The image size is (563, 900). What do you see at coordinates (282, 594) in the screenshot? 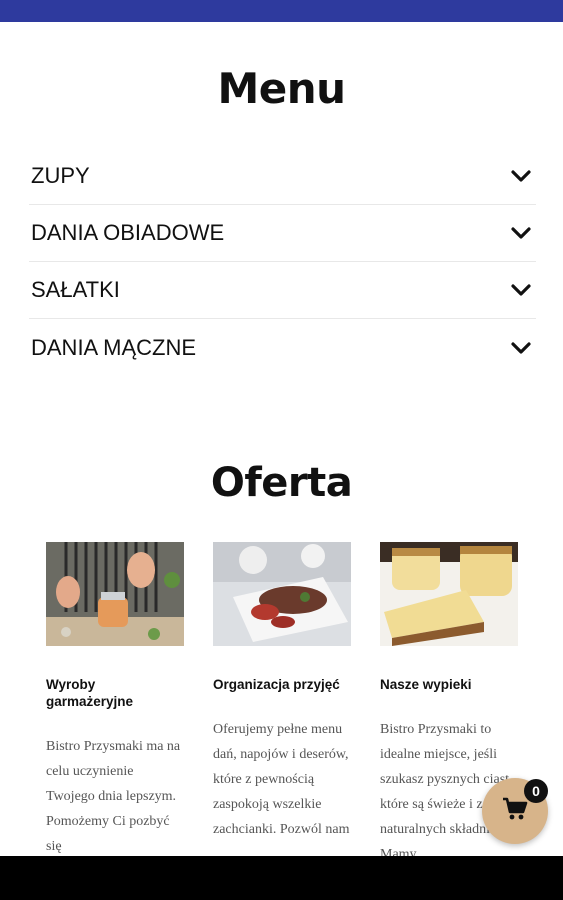
I see `catering-food-image` at bounding box center [282, 594].